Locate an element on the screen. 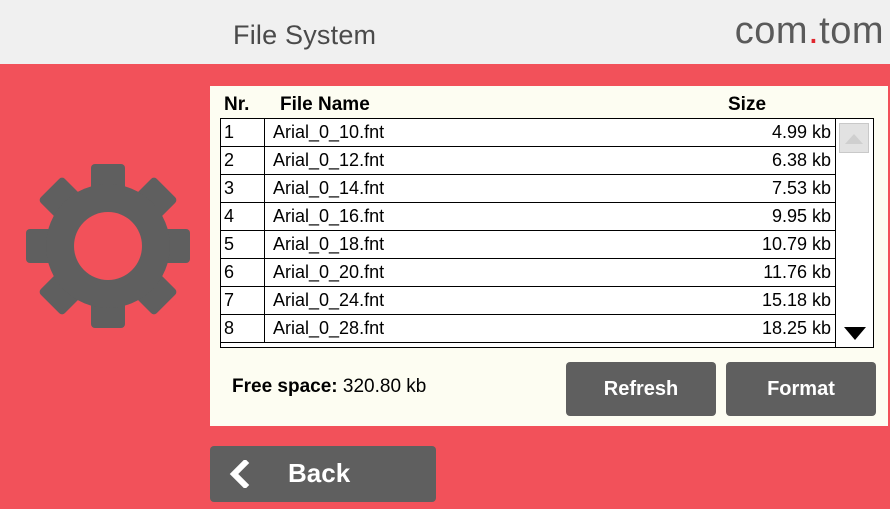  cell-file-name: Arial_0_20.fnt is located at coordinates (329, 272).